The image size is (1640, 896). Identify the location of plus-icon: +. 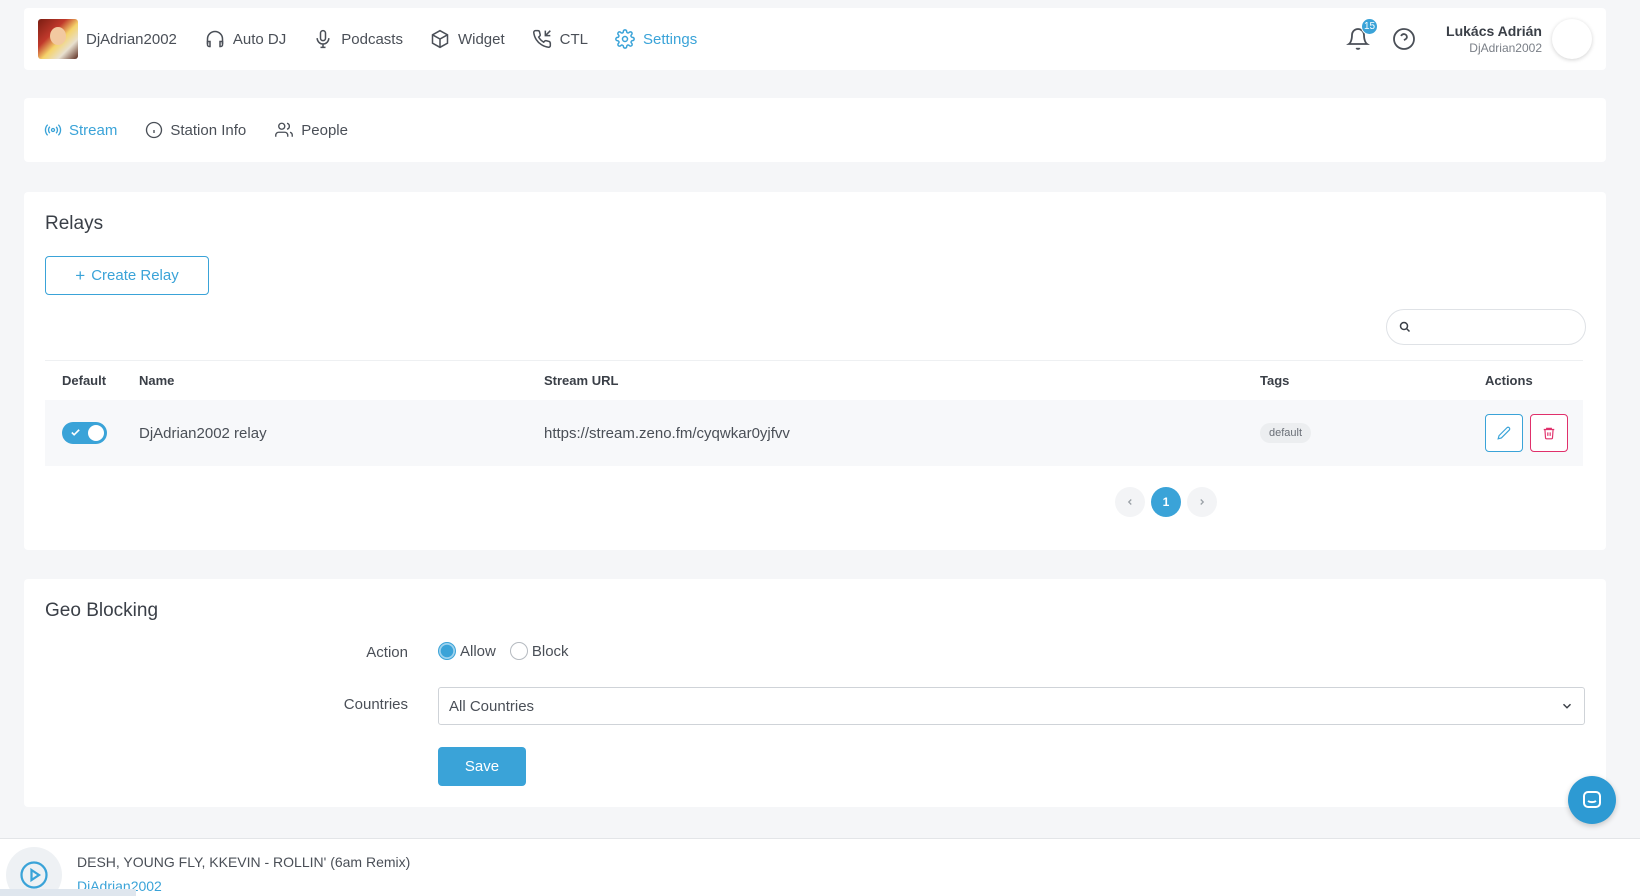
(80, 275).